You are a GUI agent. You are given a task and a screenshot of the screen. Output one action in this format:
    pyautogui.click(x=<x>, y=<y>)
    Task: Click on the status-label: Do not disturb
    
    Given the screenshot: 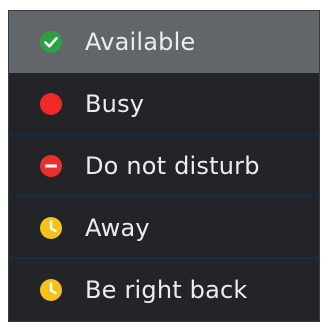 What is the action you would take?
    pyautogui.click(x=172, y=165)
    